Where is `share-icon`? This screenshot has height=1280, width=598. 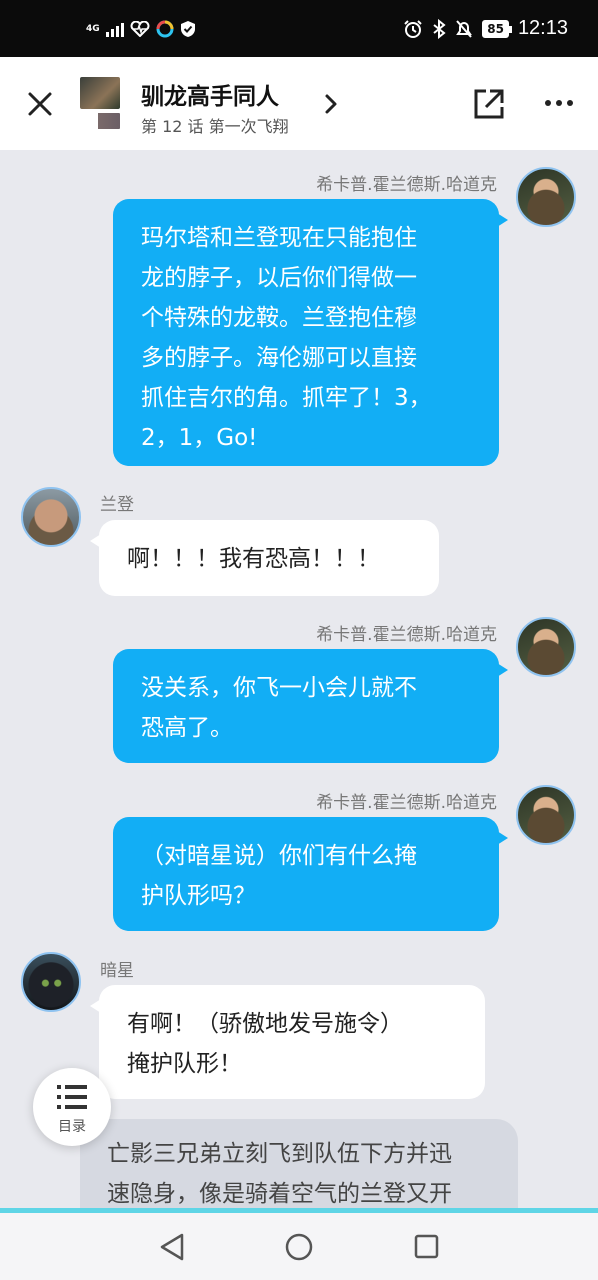
share-icon is located at coordinates (489, 104).